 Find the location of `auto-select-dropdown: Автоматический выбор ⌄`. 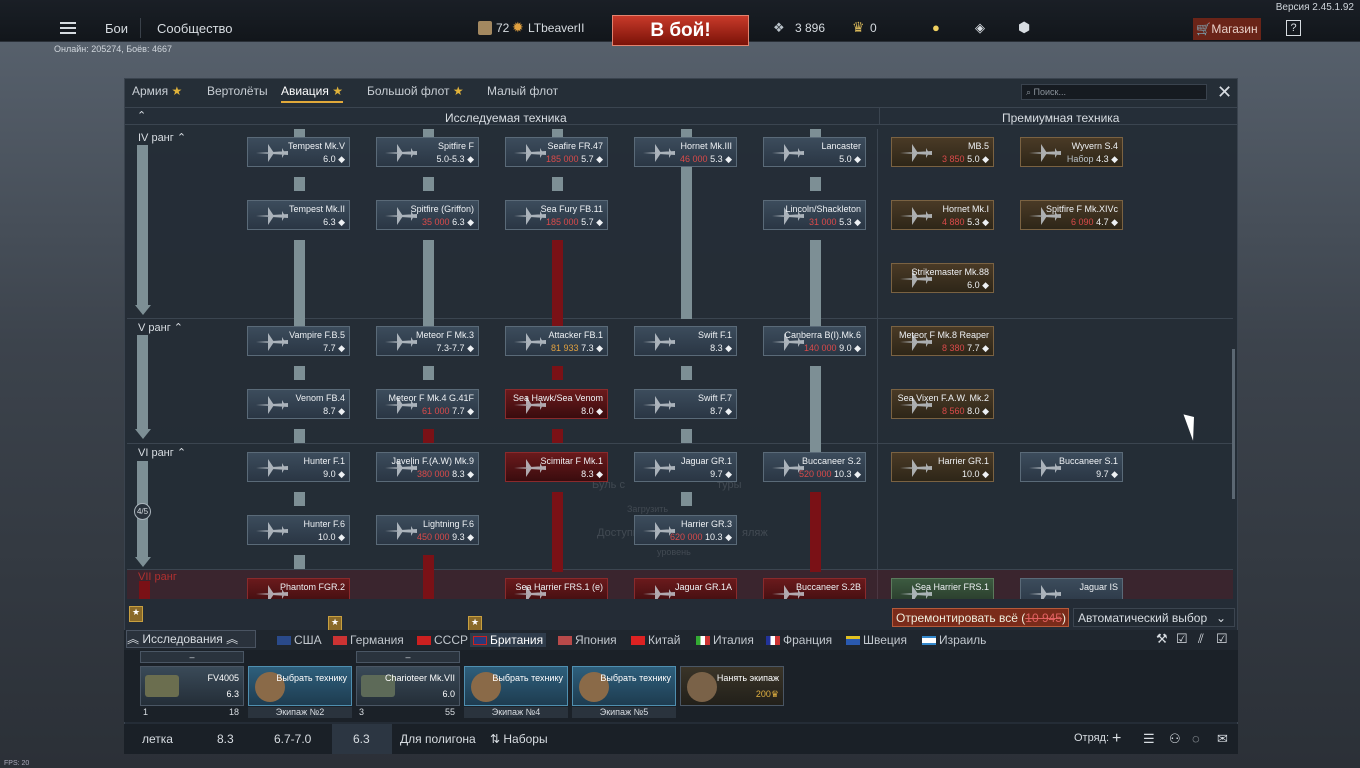

auto-select-dropdown: Автоматический выбор ⌄ is located at coordinates (1154, 617).